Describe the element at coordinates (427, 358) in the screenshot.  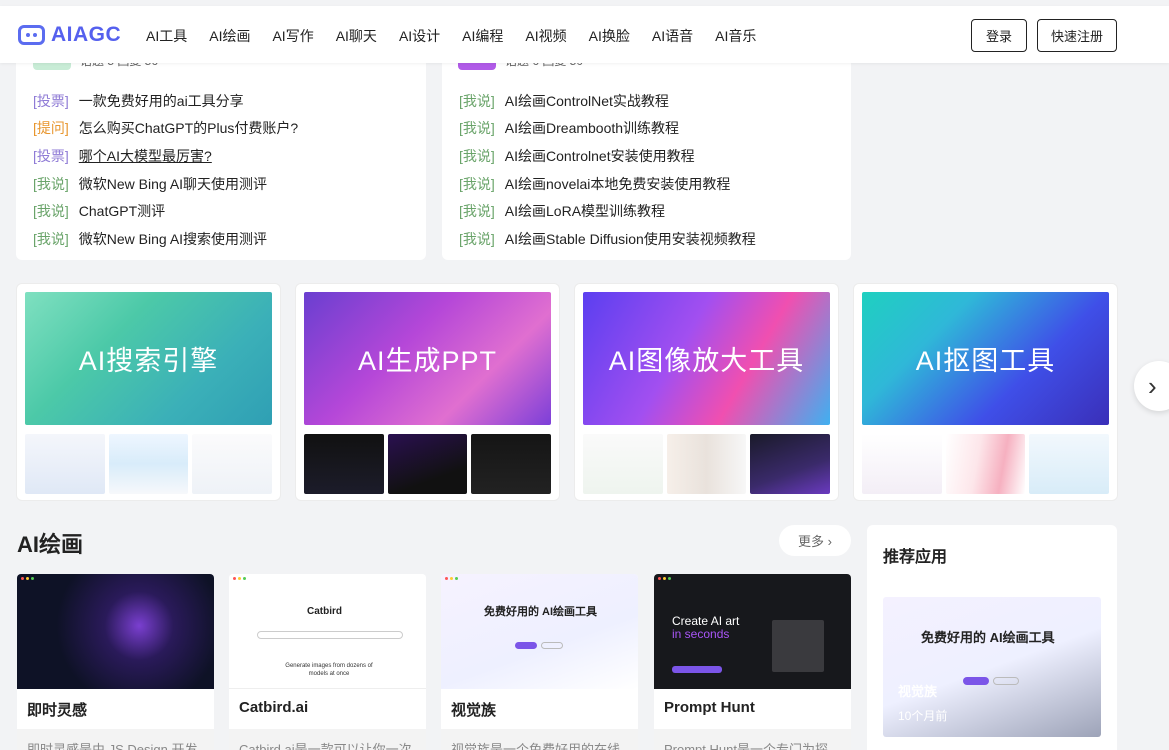
I see `carousel-banner: AI生成PPT` at that location.